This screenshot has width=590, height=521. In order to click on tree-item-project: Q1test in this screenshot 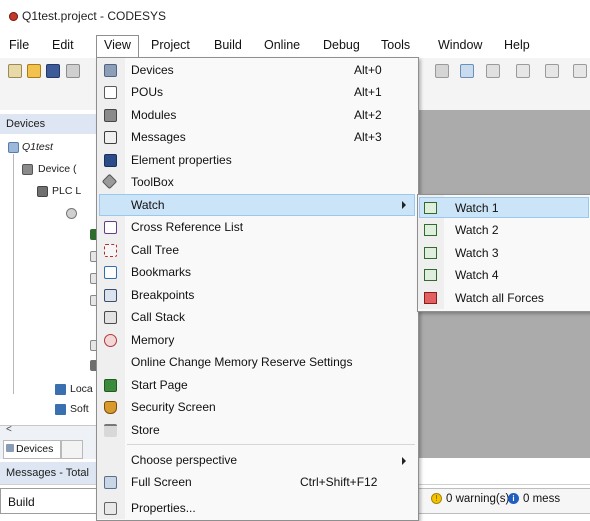, I will do `click(37, 147)`.